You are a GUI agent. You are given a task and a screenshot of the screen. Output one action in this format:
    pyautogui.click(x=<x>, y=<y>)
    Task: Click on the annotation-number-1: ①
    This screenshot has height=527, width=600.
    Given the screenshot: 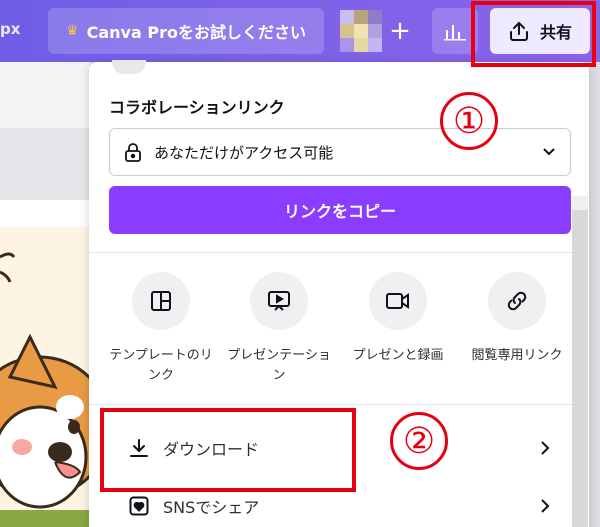 What is the action you would take?
    pyautogui.click(x=469, y=121)
    